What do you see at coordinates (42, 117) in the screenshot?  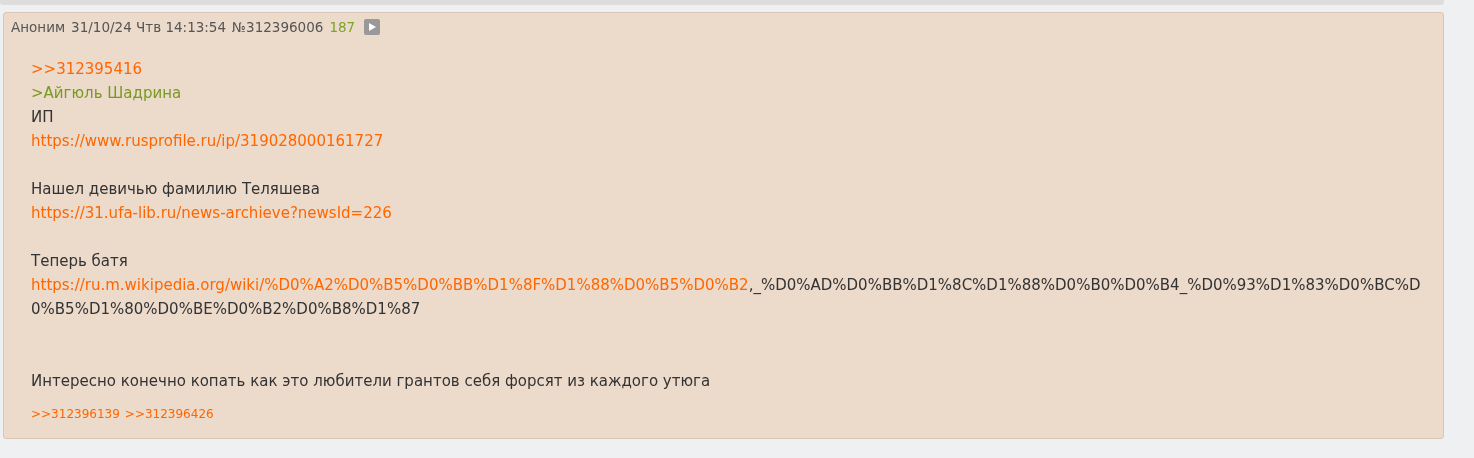 I see `post-text: ИП` at bounding box center [42, 117].